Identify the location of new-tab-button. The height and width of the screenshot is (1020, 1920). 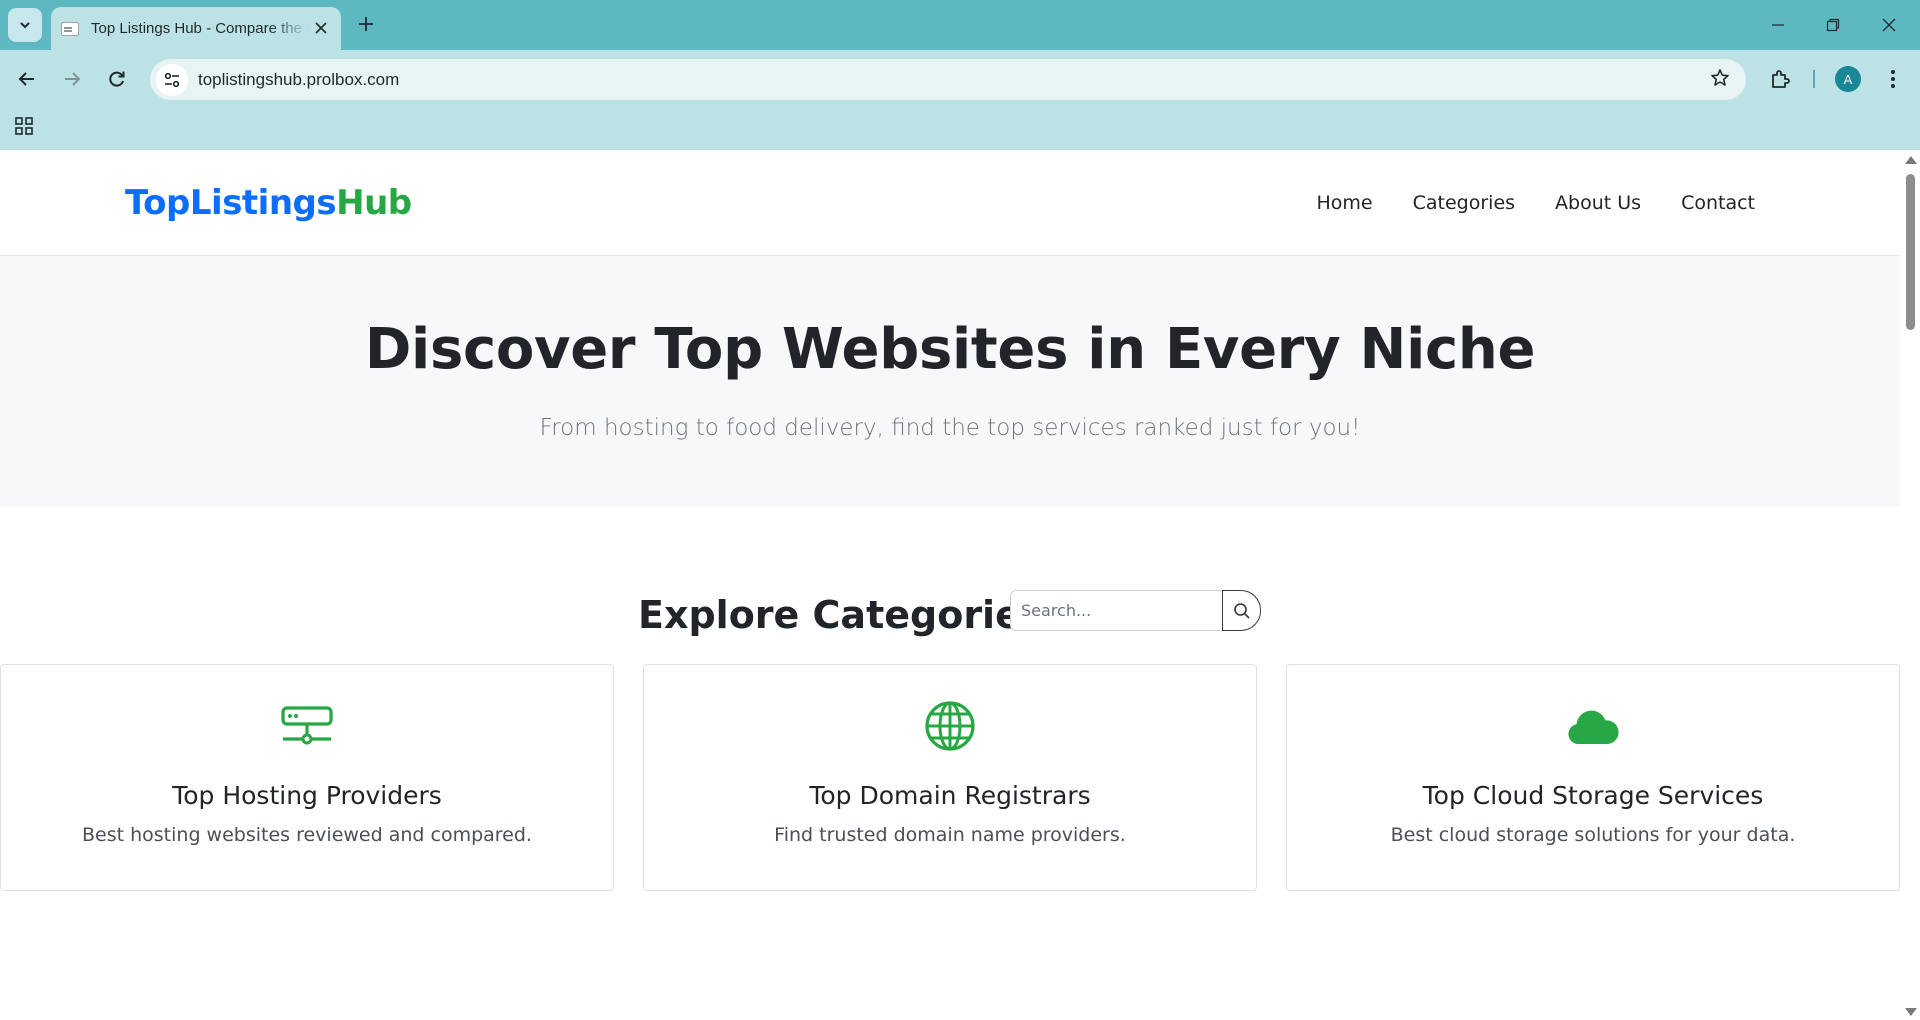
(366, 24).